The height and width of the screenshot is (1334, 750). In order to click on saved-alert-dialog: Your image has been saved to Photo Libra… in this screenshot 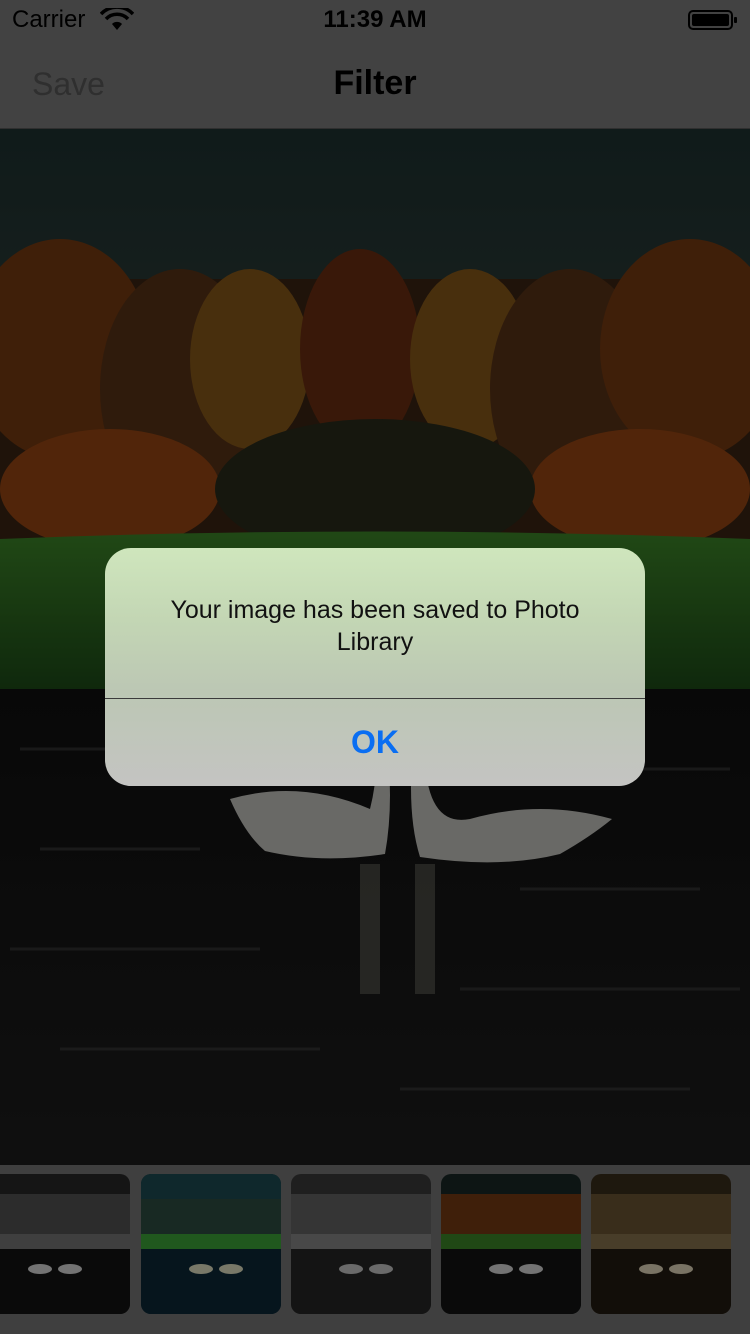, I will do `click(375, 667)`.